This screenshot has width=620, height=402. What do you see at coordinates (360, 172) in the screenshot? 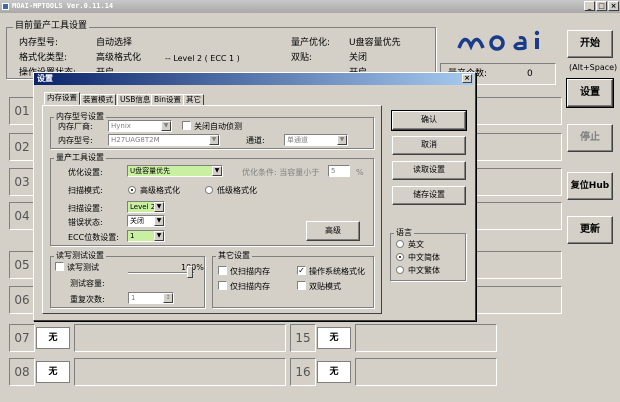
I see `opt-cond-unit: %` at bounding box center [360, 172].